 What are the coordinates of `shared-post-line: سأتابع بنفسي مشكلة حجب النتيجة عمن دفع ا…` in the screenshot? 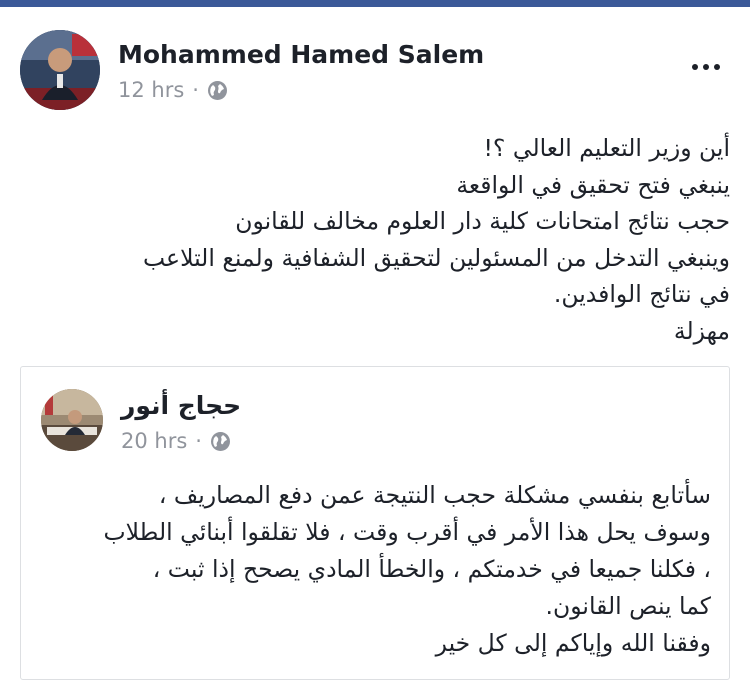 It's located at (434, 495).